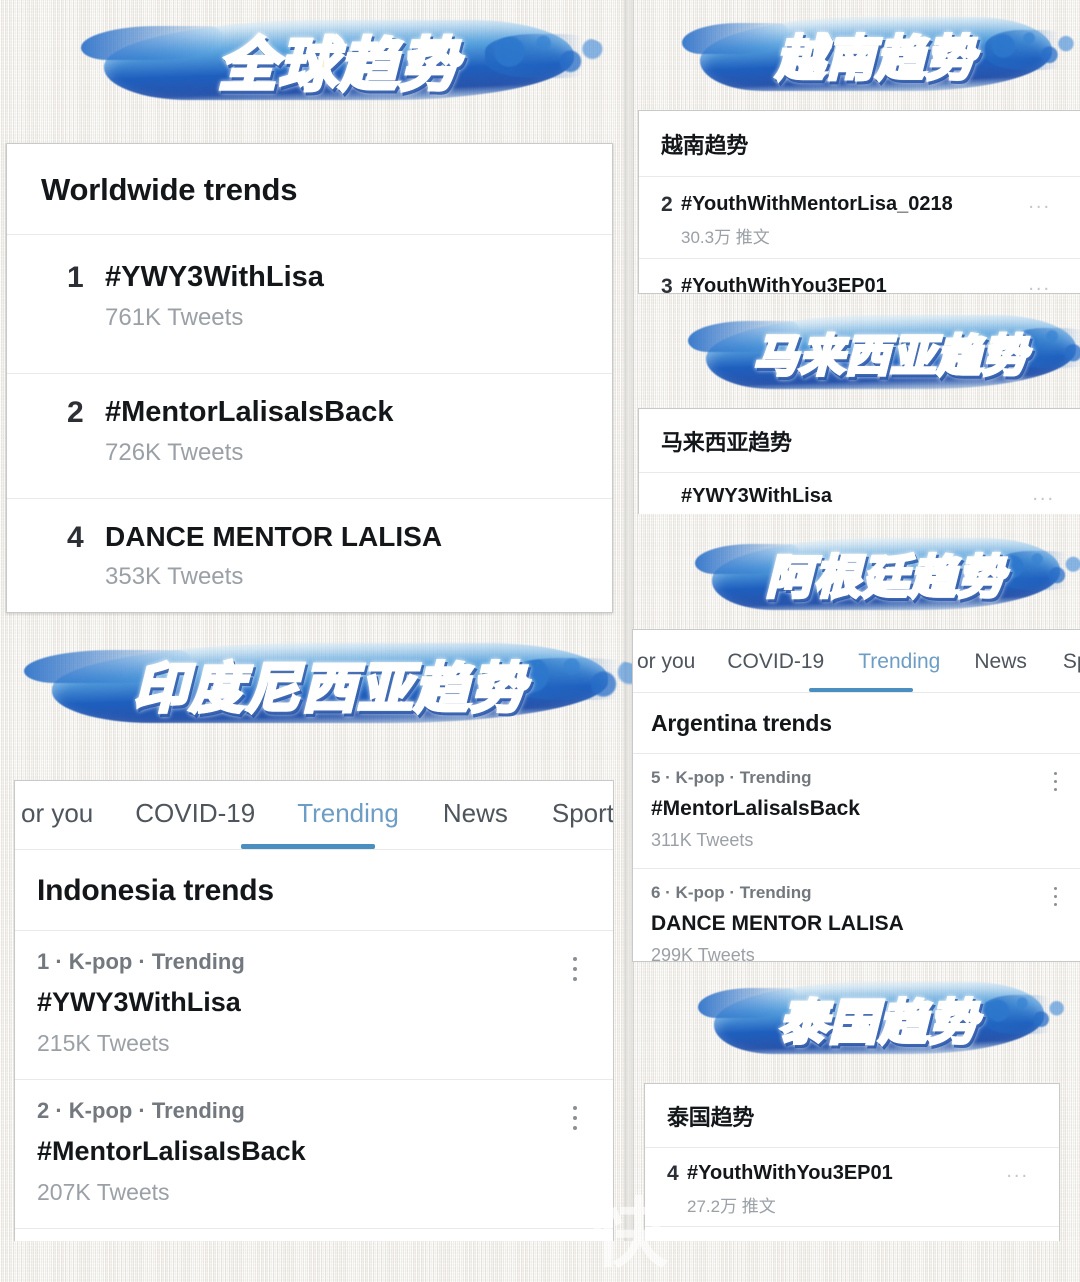 Image resolution: width=1080 pixels, height=1282 pixels. I want to click on trend-meta: 6 · K-pop · Trending, so click(731, 892).